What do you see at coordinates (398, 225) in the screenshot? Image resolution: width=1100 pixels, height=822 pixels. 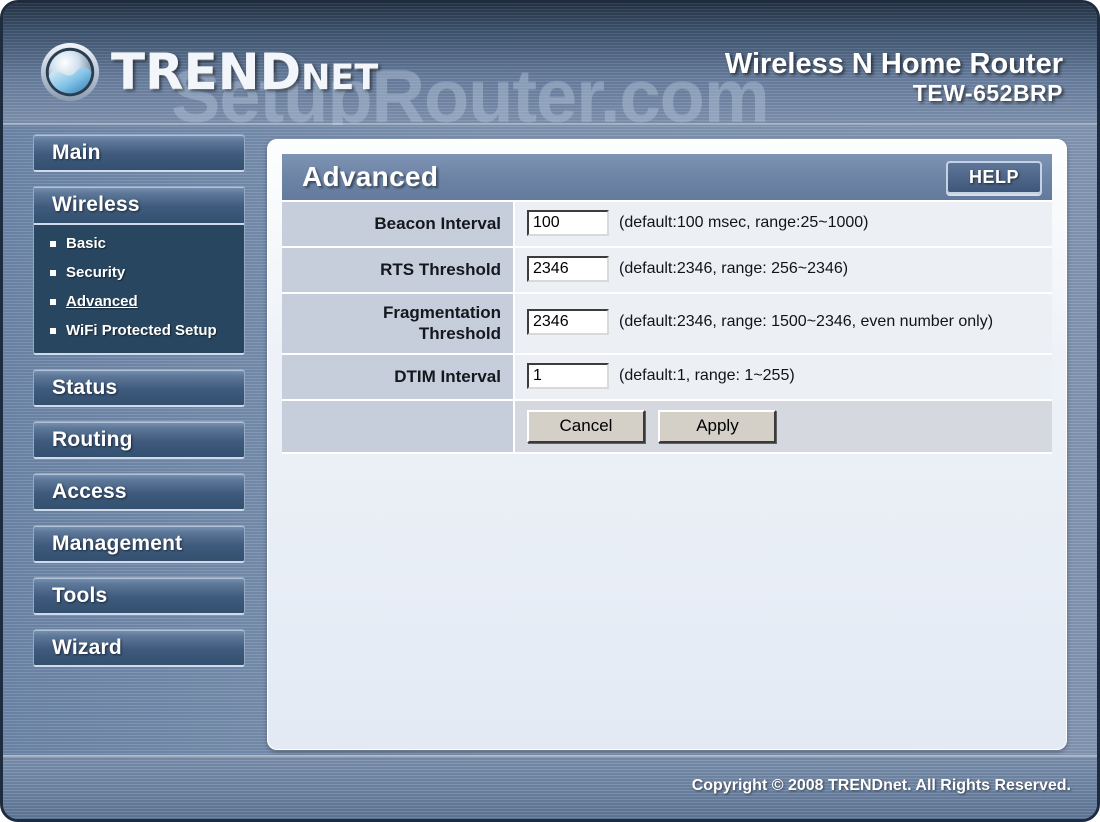 I see `field-label: Beacon Interval` at bounding box center [398, 225].